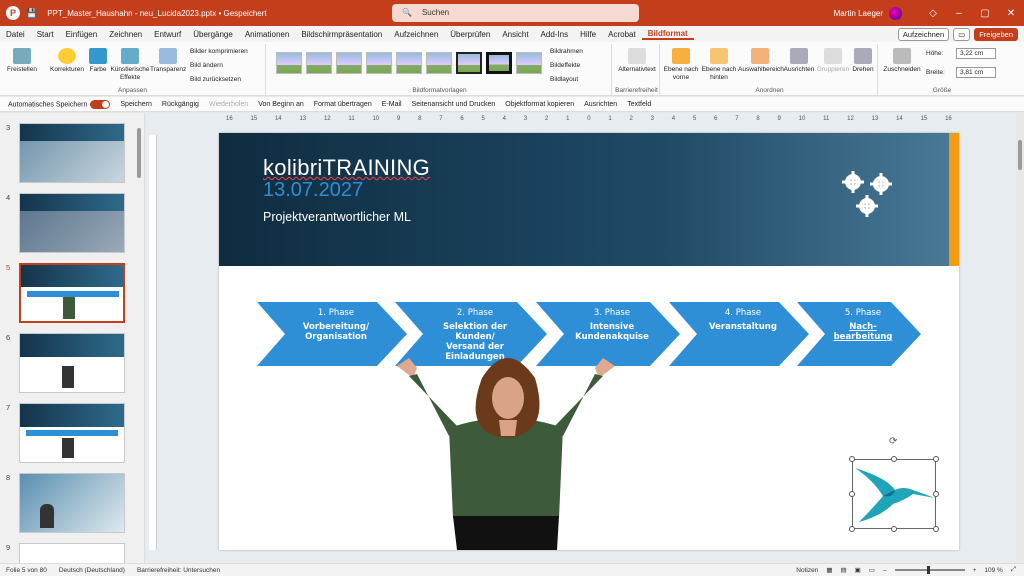 The width and height of the screenshot is (1024, 576). Describe the element at coordinates (667, 34) in the screenshot. I see `tab-bildformat: Bildformat` at that location.